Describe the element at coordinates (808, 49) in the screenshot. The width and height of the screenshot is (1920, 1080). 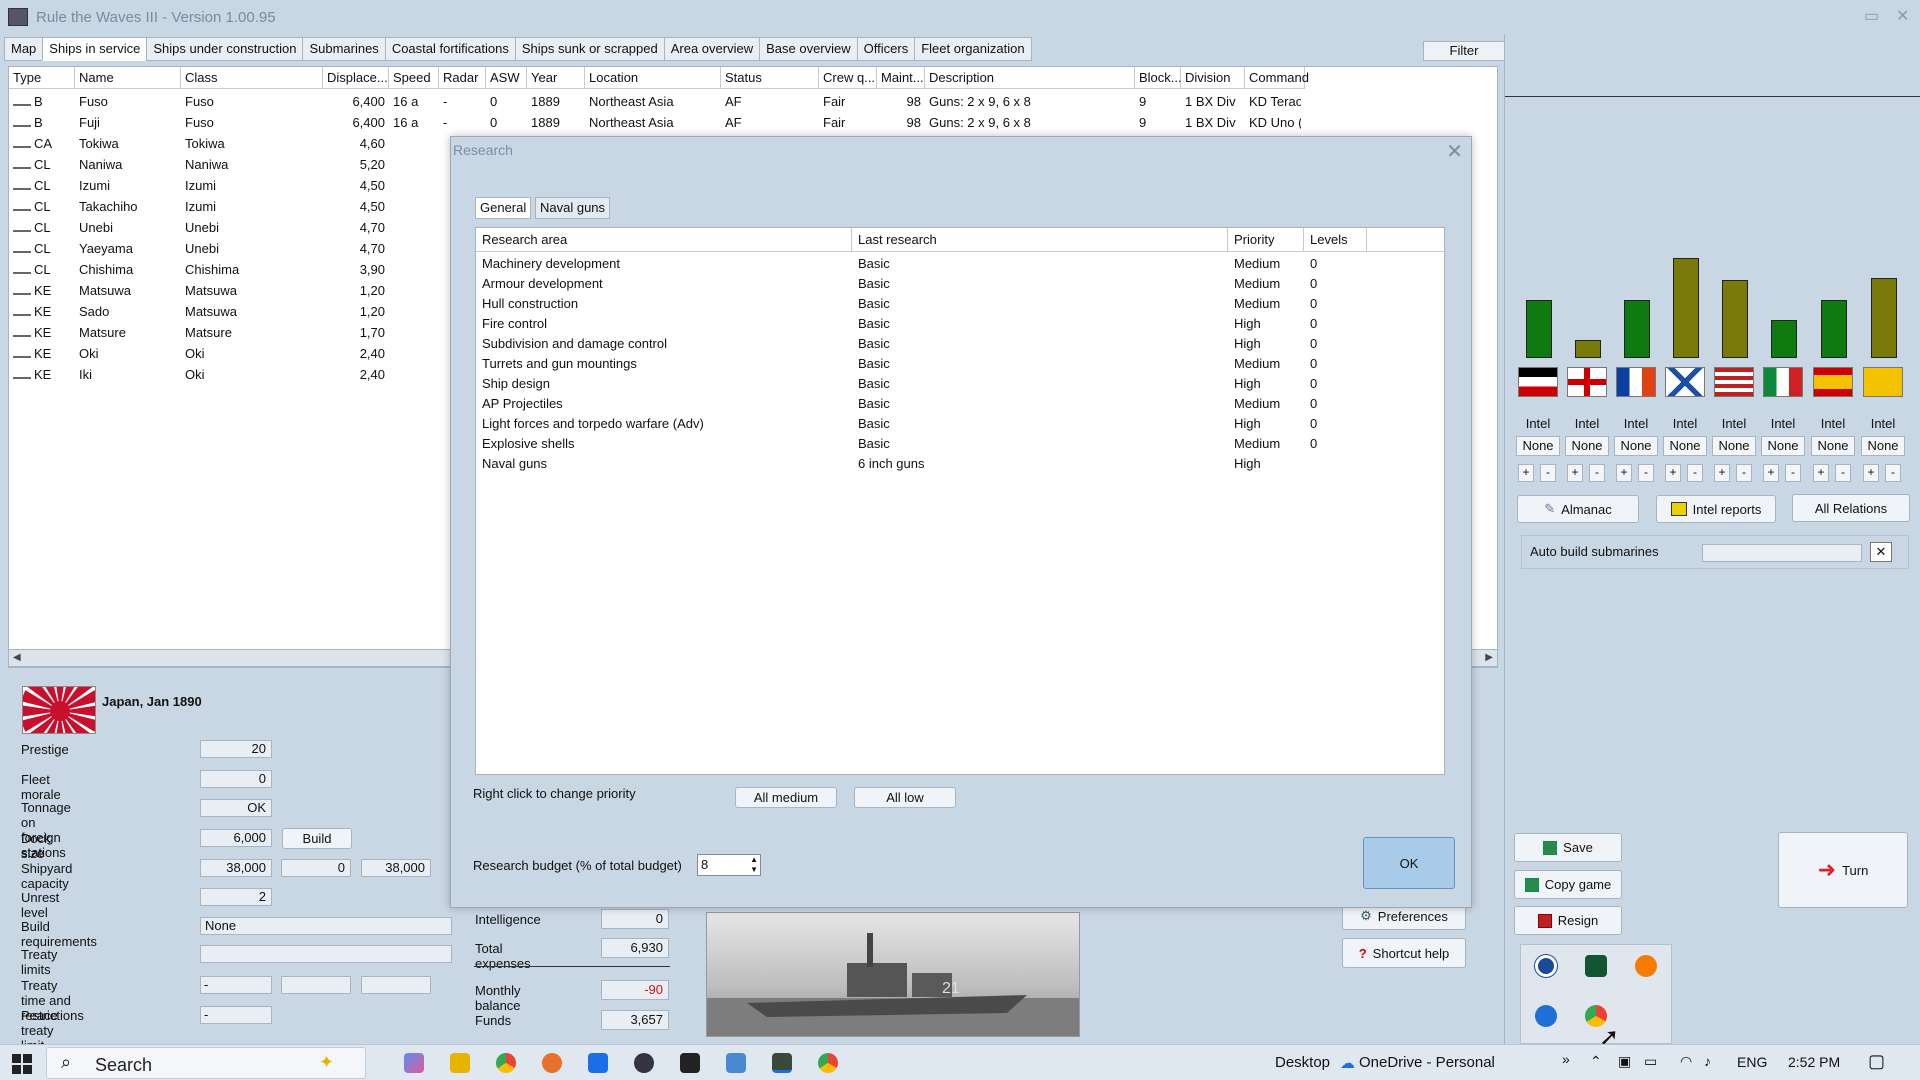
I see `tab-base-overview: Base overview` at that location.